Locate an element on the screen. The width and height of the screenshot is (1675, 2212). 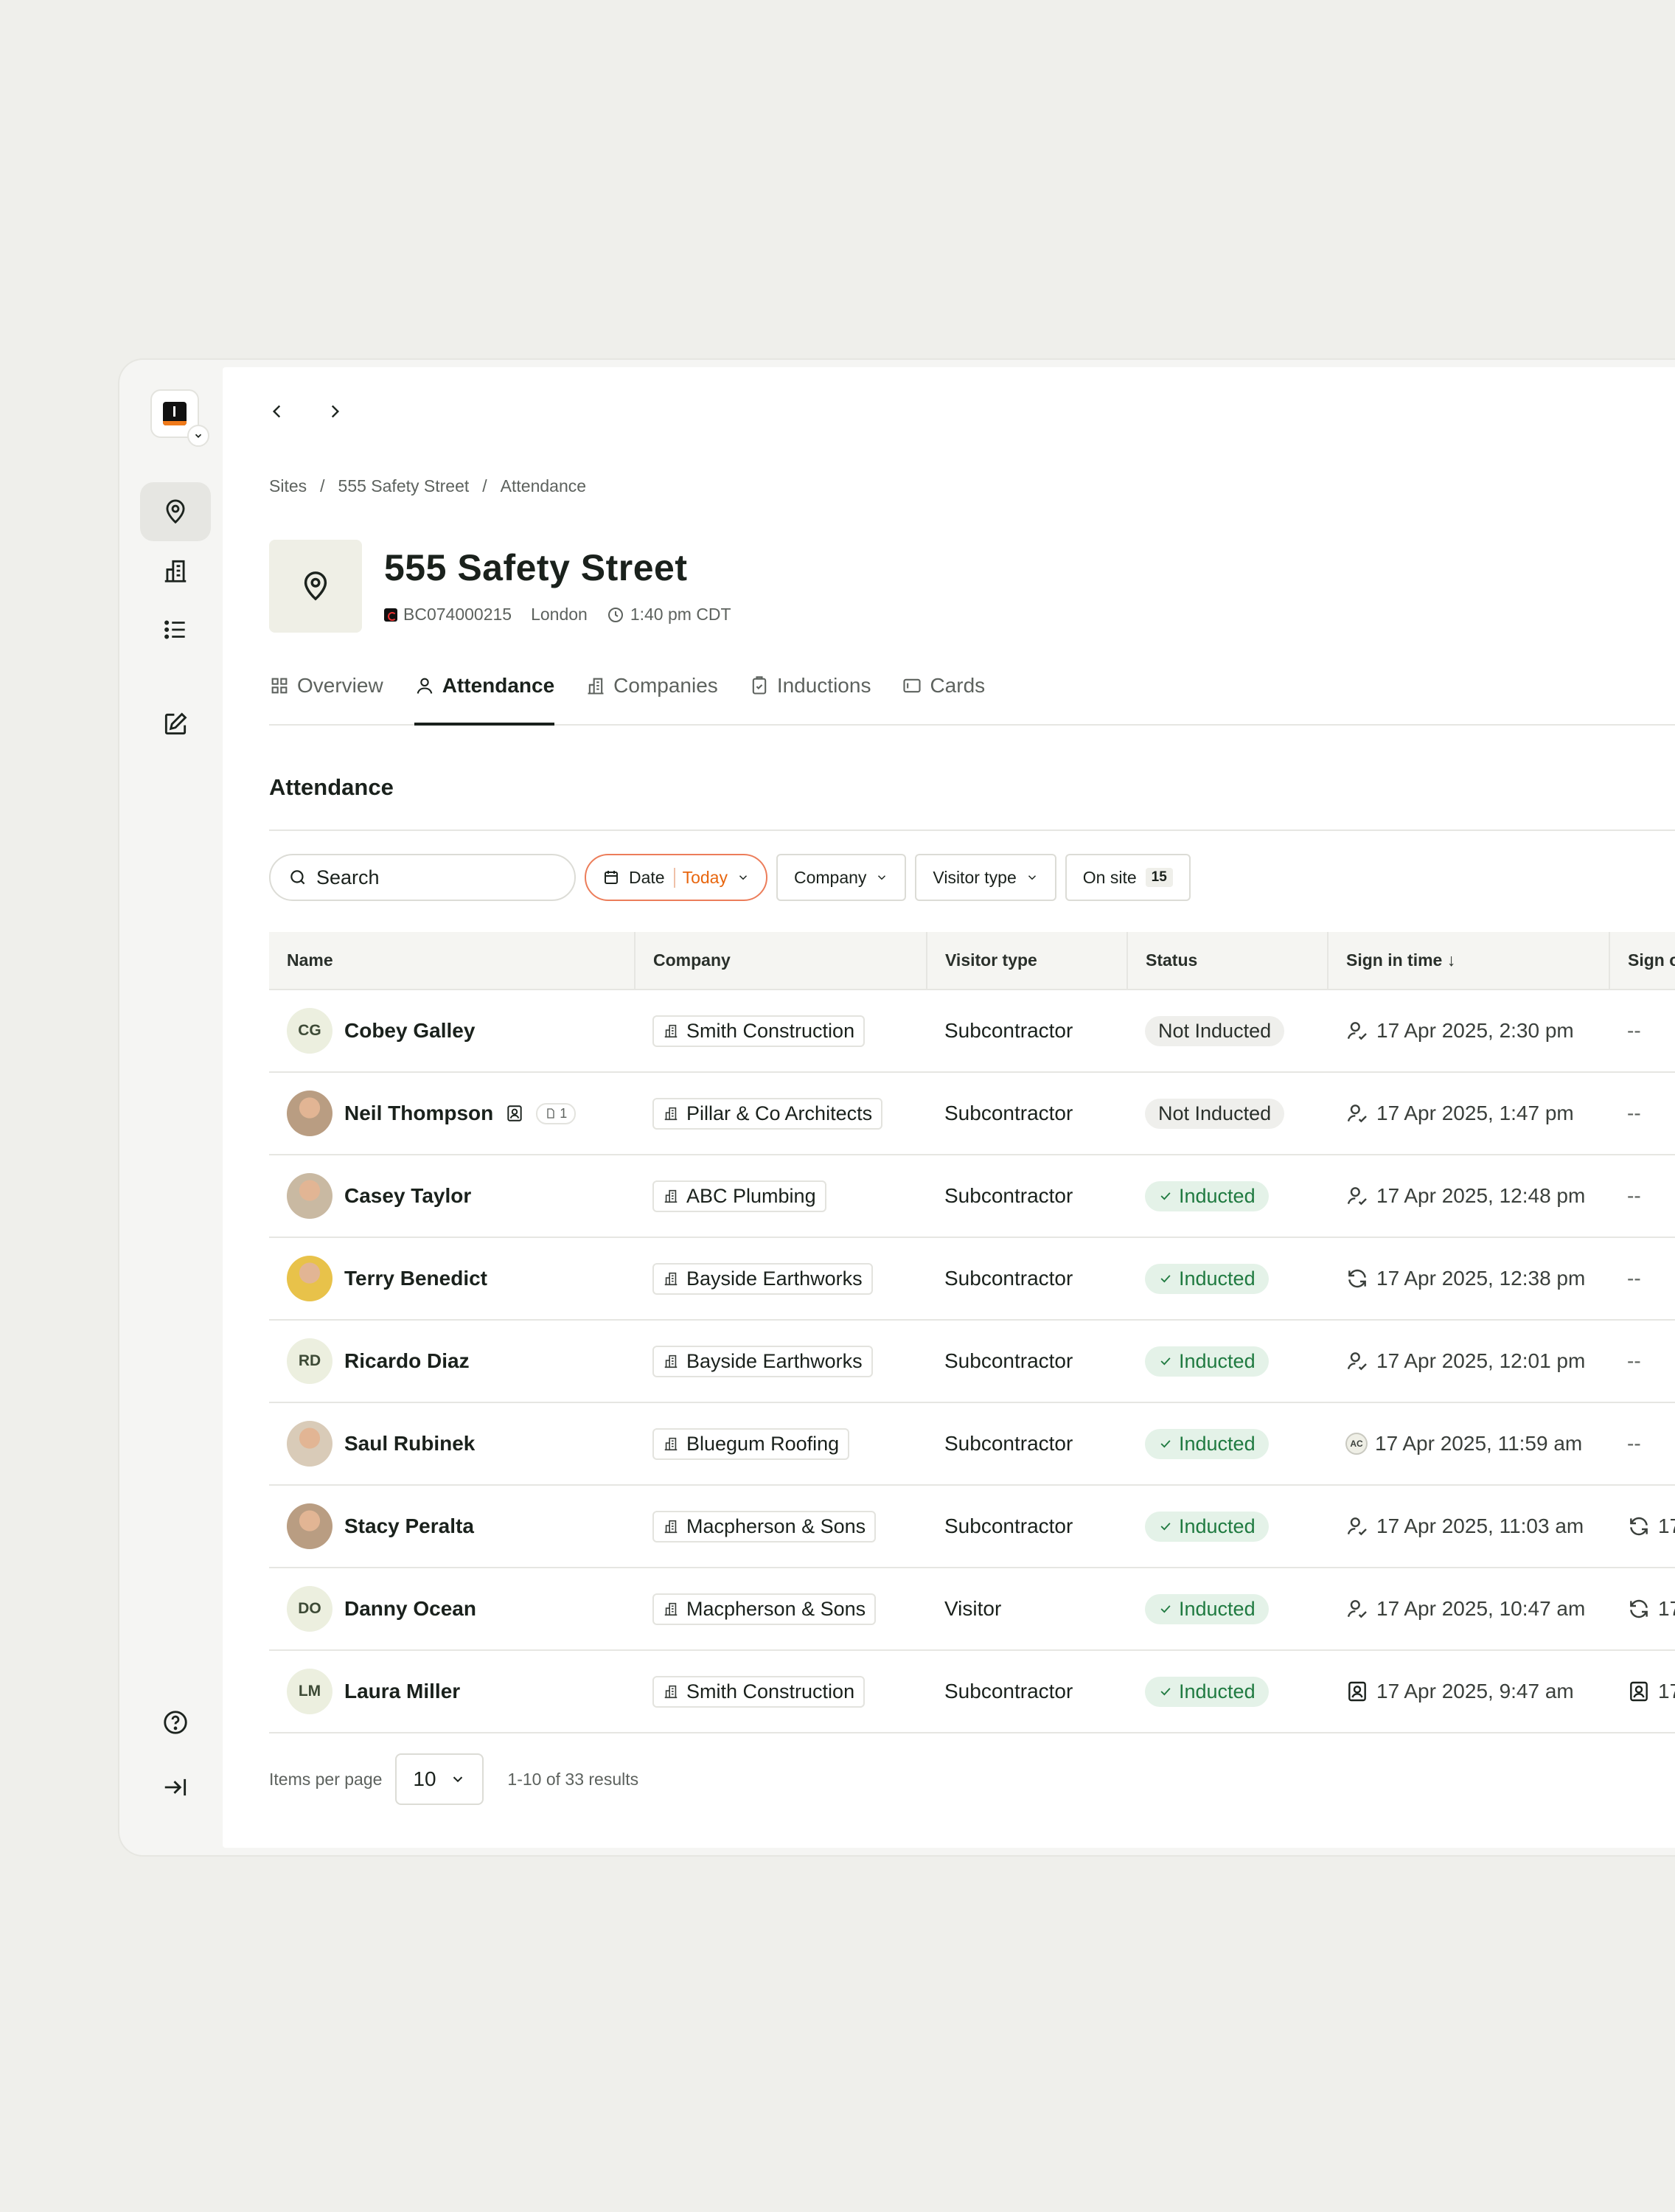
person-name: Stacy Peralta is located at coordinates (409, 1526).